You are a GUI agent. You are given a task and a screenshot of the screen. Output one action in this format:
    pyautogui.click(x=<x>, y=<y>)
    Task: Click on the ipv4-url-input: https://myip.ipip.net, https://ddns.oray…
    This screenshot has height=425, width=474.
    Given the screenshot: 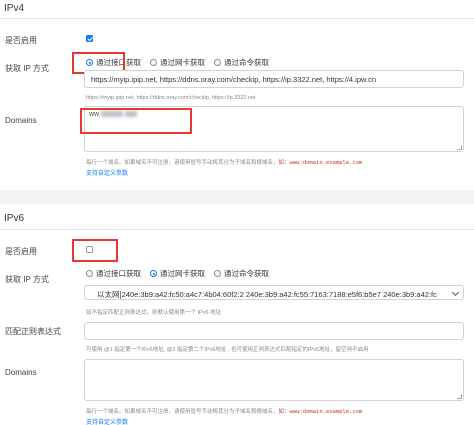 What is the action you would take?
    pyautogui.click(x=274, y=79)
    